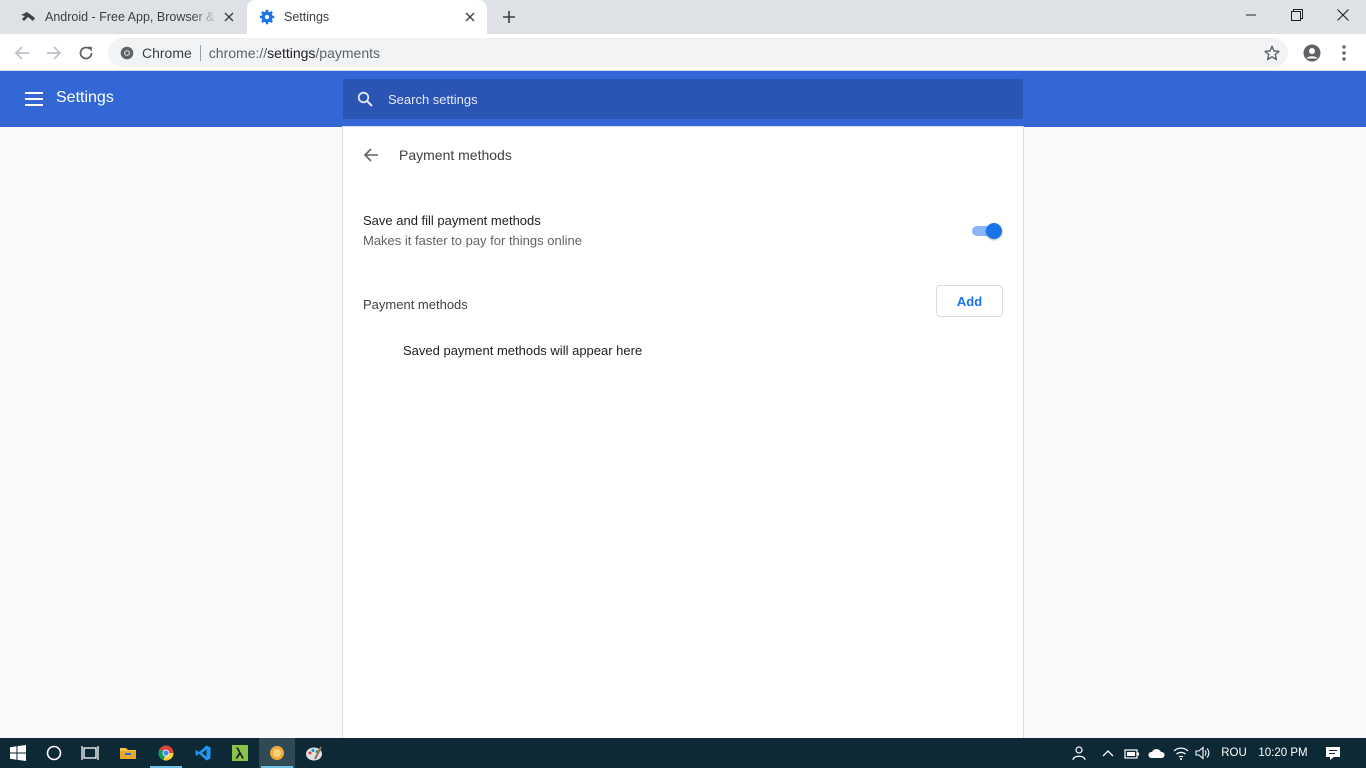 The image size is (1366, 768). What do you see at coordinates (22, 53) in the screenshot?
I see `back-button` at bounding box center [22, 53].